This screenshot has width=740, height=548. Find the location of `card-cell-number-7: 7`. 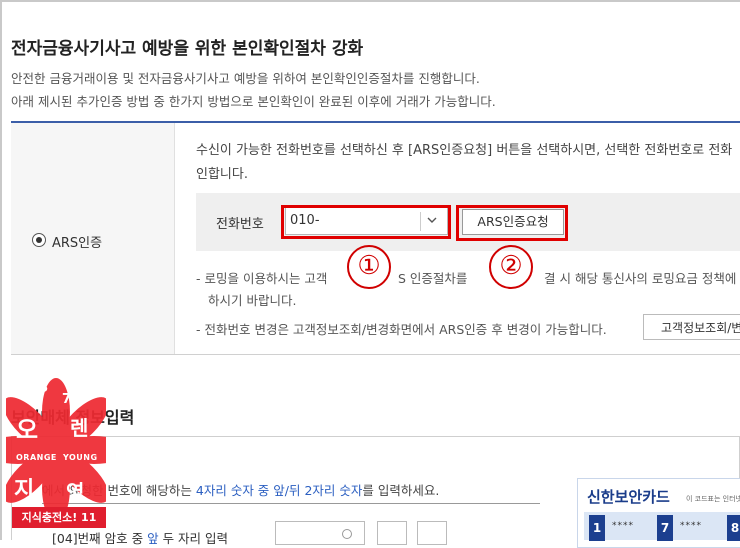

card-cell-number-7: 7 is located at coordinates (665, 528).